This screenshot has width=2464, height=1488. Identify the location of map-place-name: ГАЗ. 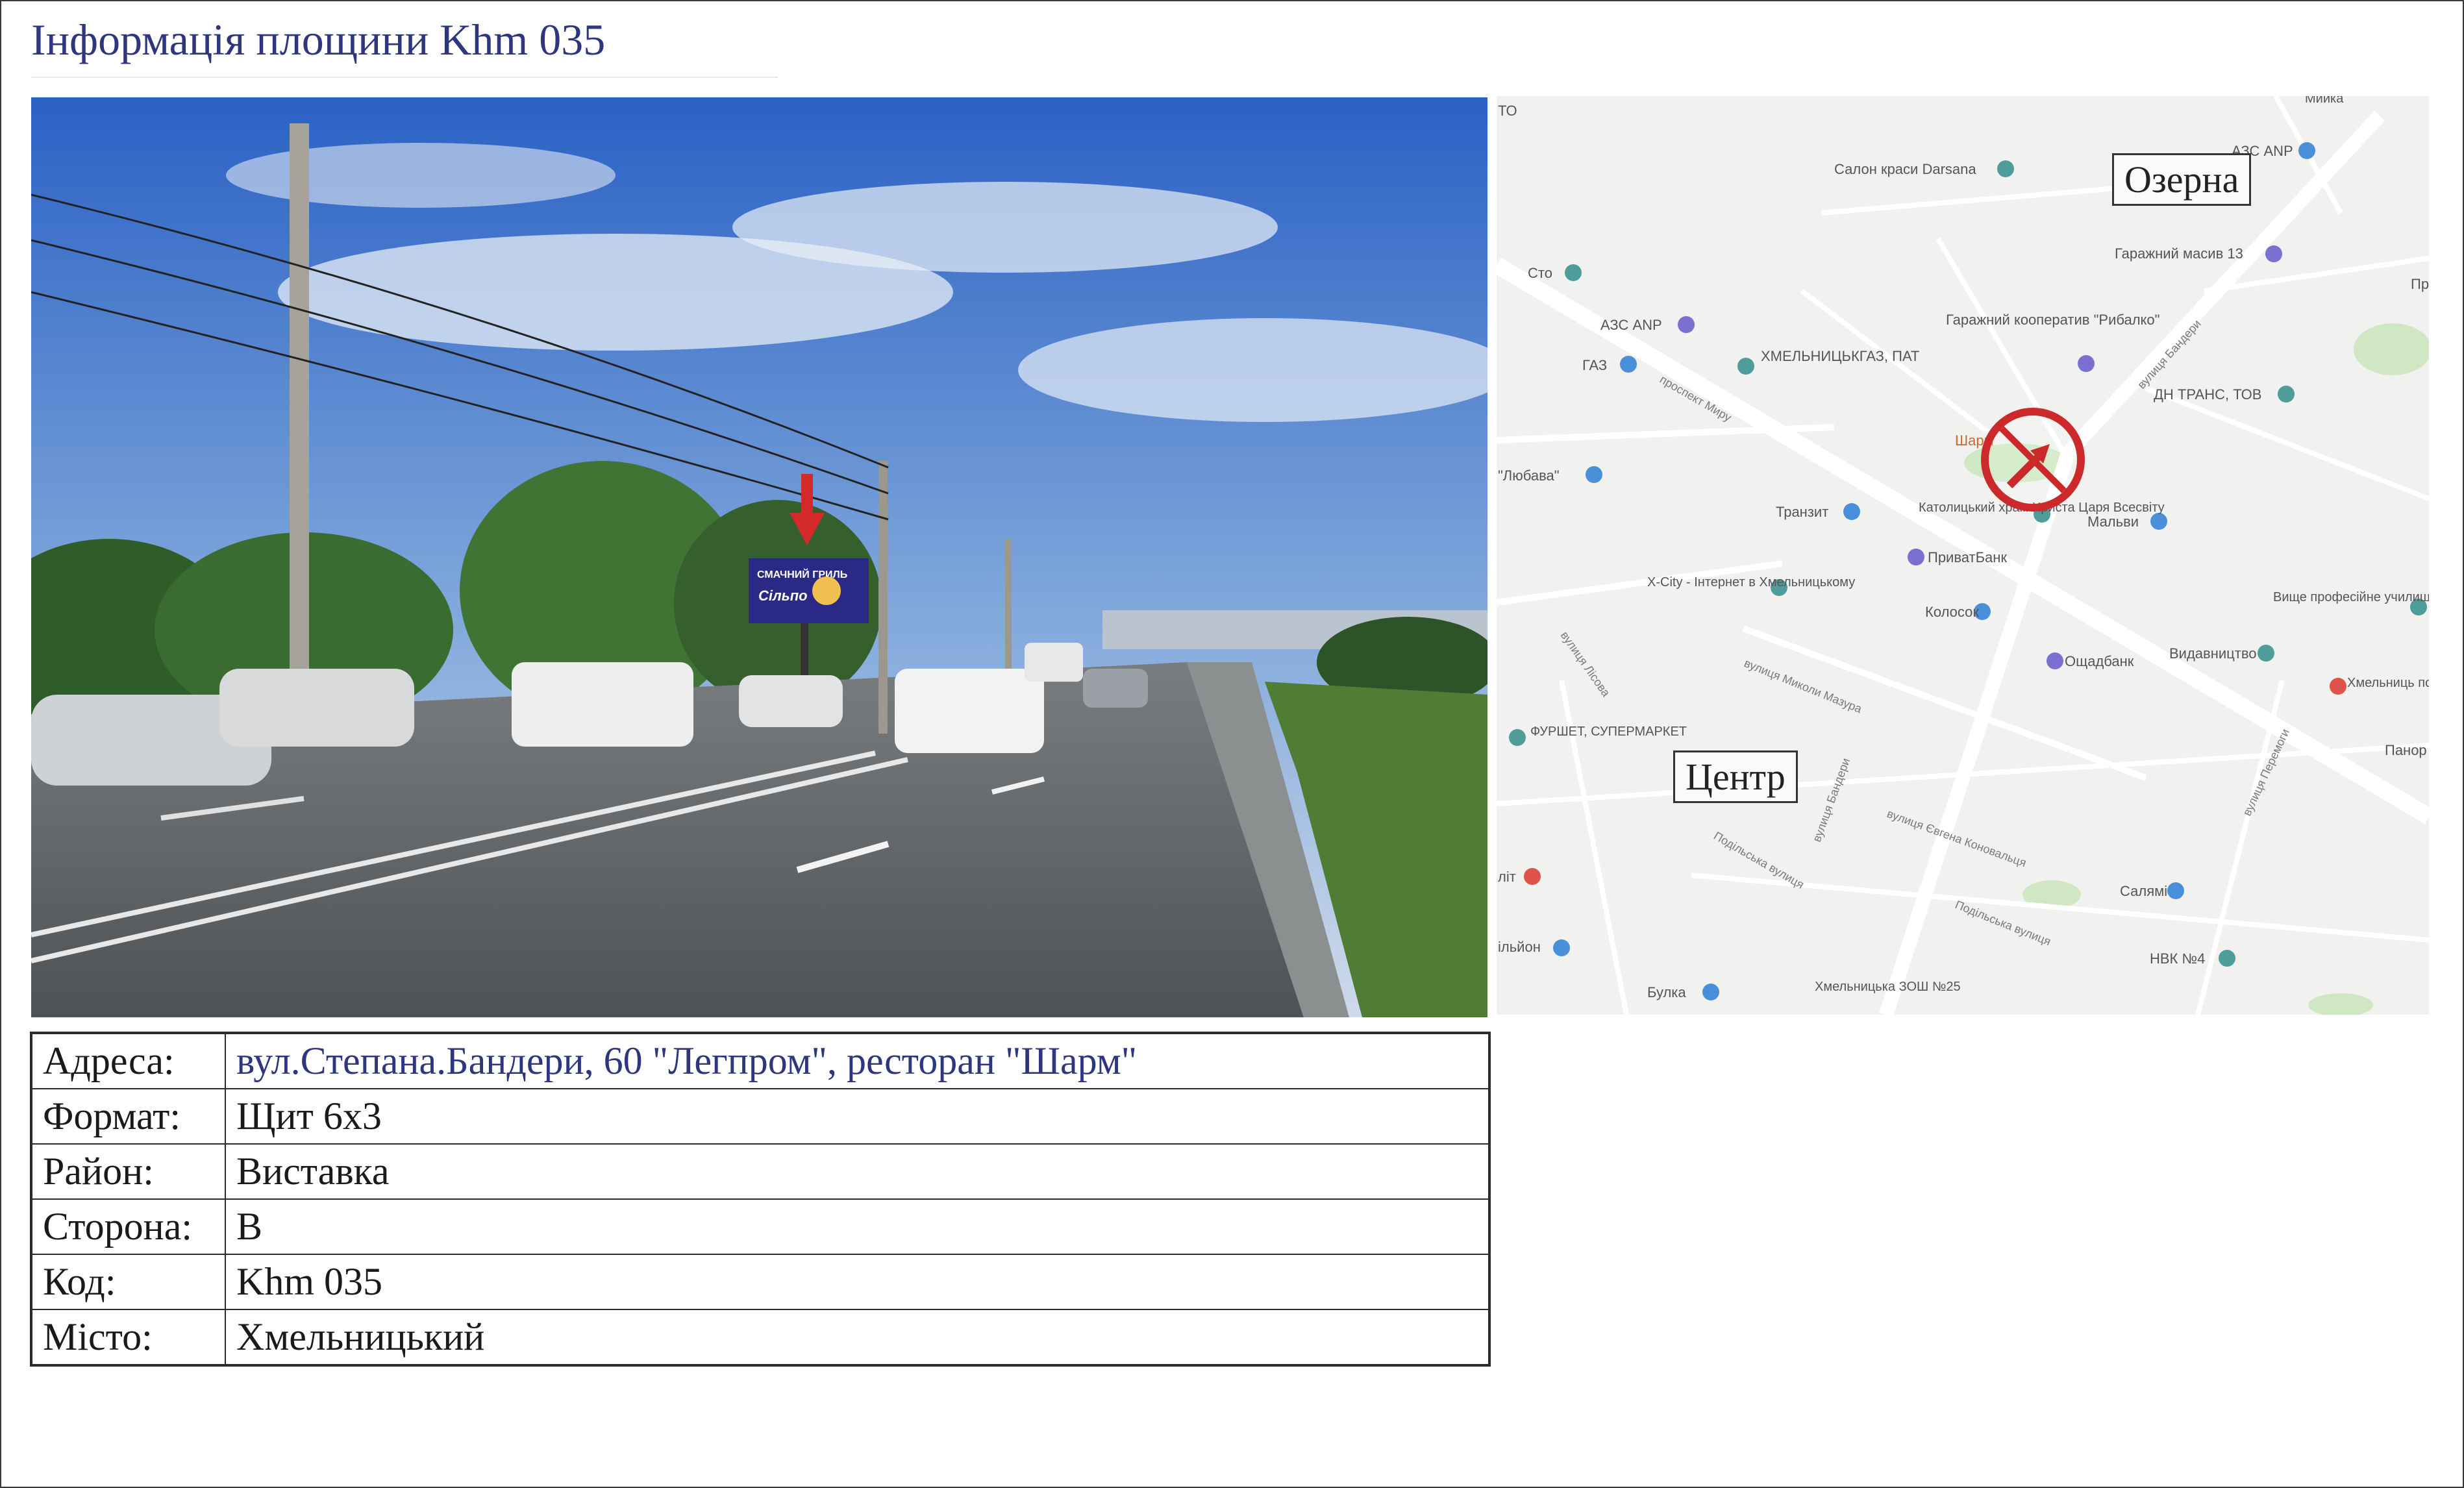
(1594, 365).